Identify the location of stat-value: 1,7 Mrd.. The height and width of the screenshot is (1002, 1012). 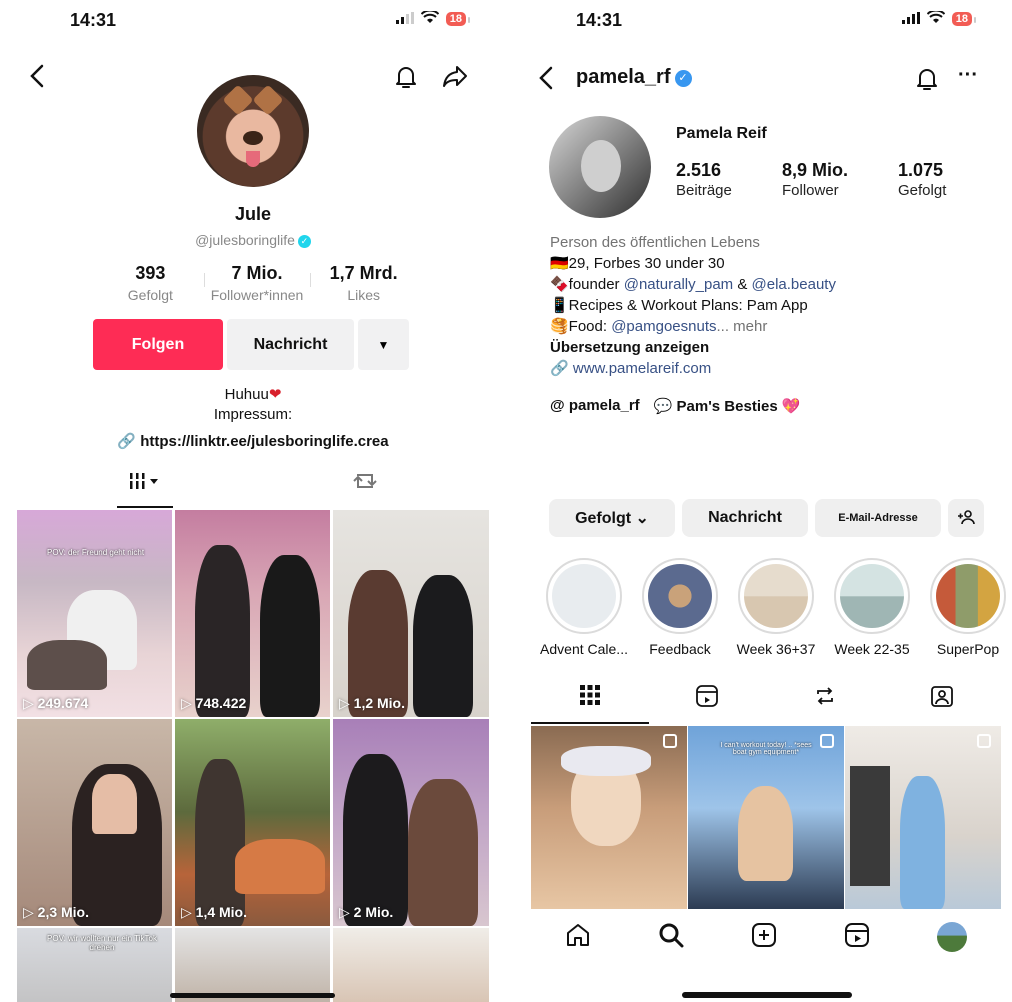
(363, 273).